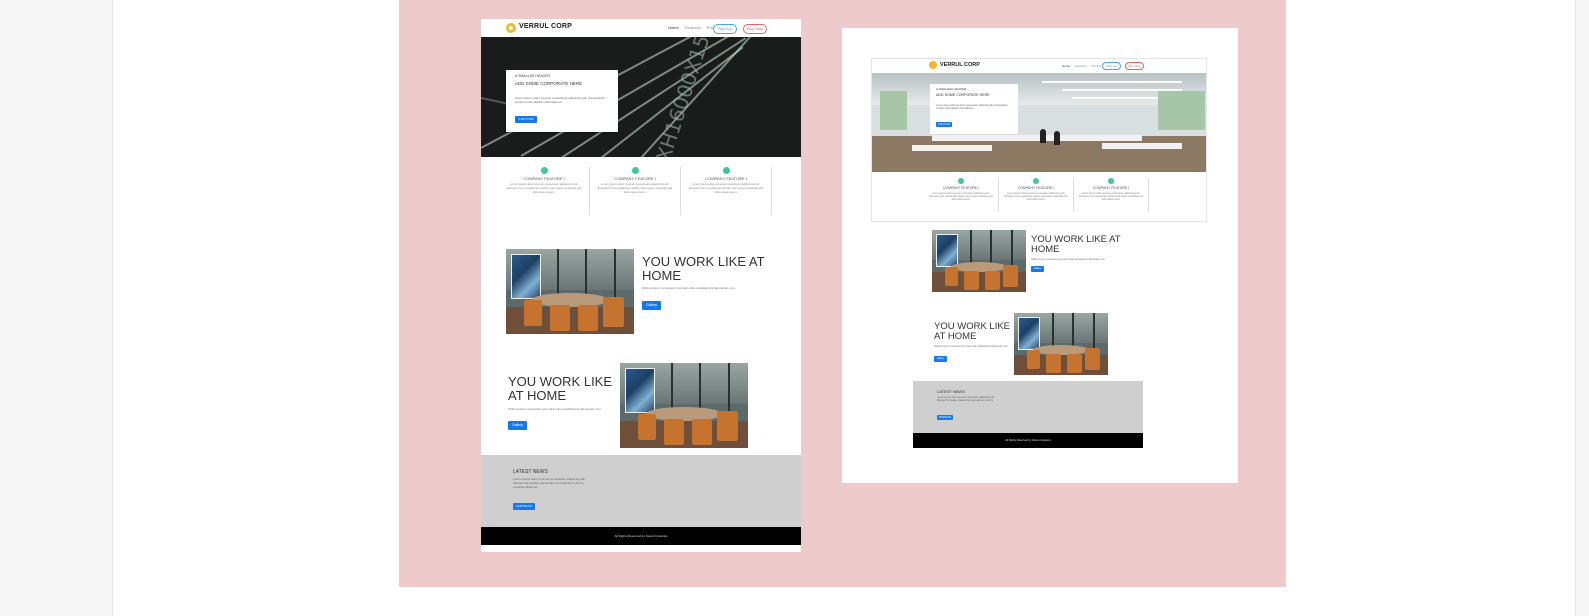 The image size is (1589, 616). I want to click on nav-pricing-link: Pricing, so click(1096, 66).